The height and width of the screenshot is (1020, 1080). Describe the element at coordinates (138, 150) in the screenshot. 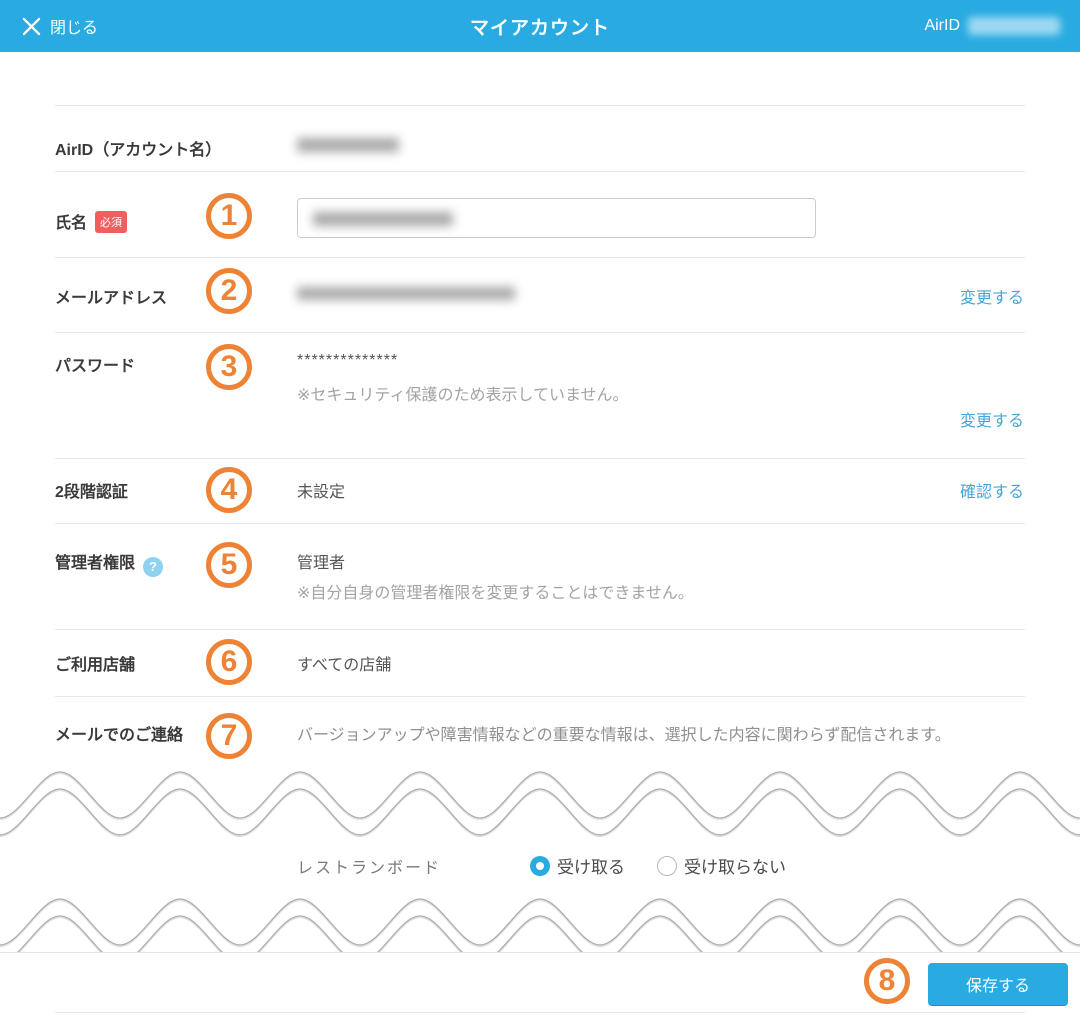

I see `airid-row-label: AirID（アカウント名）` at that location.